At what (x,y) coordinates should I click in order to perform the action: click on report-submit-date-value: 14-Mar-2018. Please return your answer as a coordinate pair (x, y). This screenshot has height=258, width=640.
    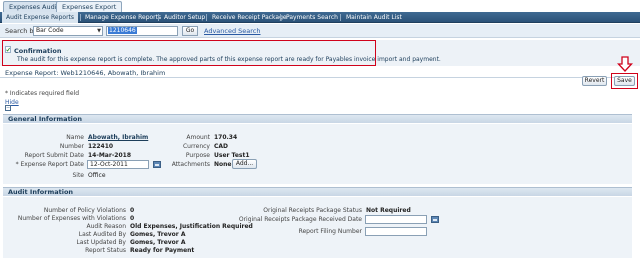
    Looking at the image, I should click on (110, 155).